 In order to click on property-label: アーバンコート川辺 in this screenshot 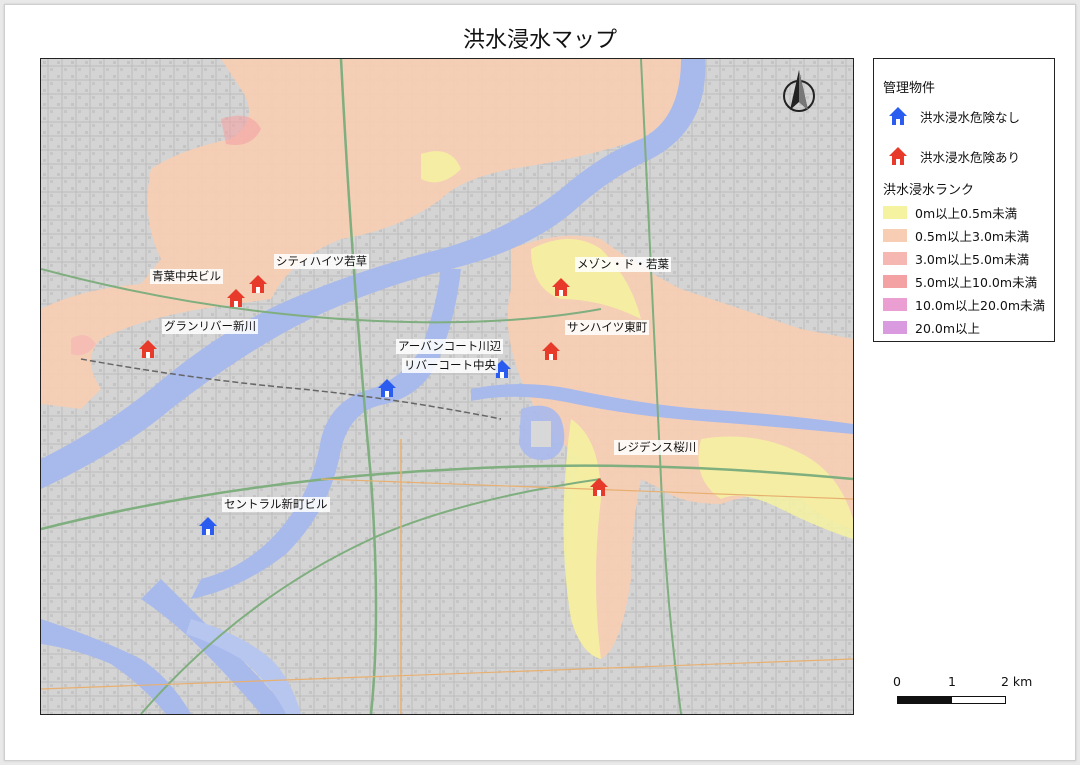, I will do `click(450, 346)`.